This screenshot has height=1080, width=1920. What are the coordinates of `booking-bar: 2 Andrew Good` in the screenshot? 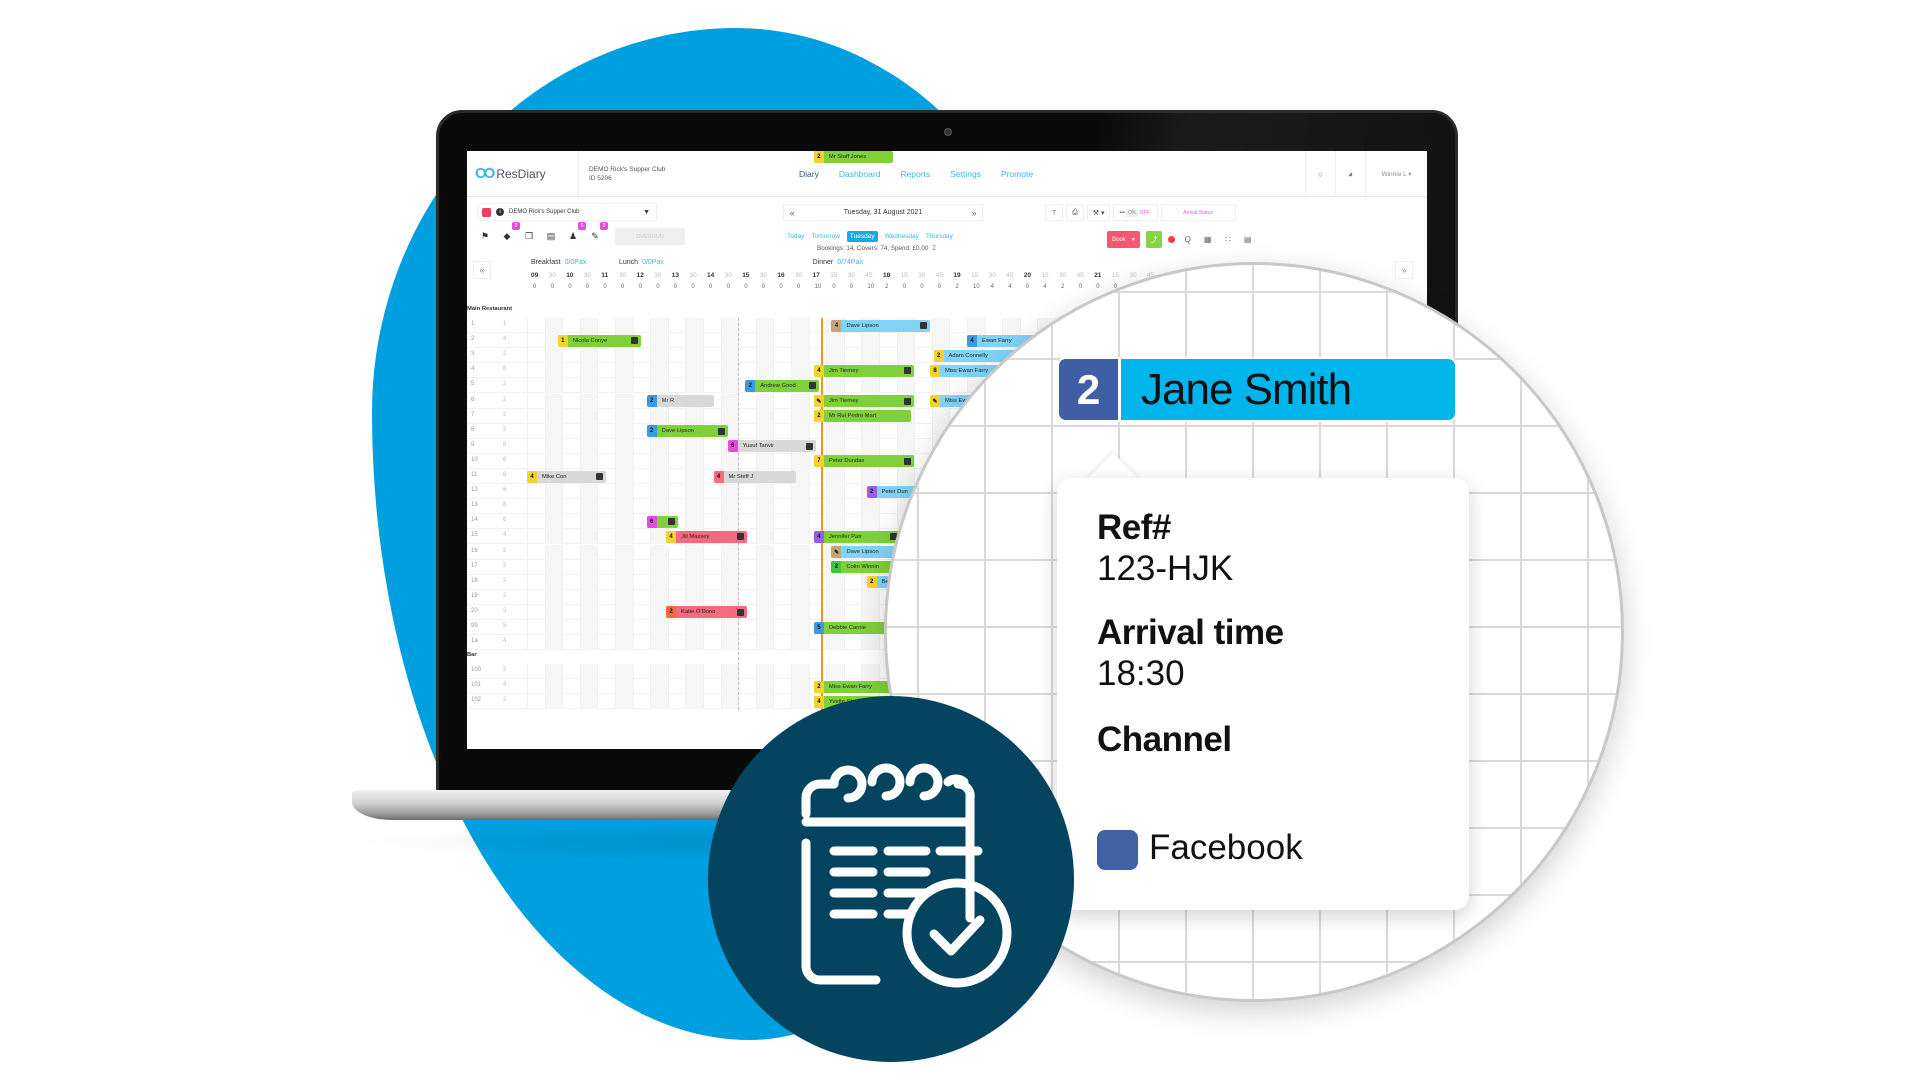 It's located at (782, 385).